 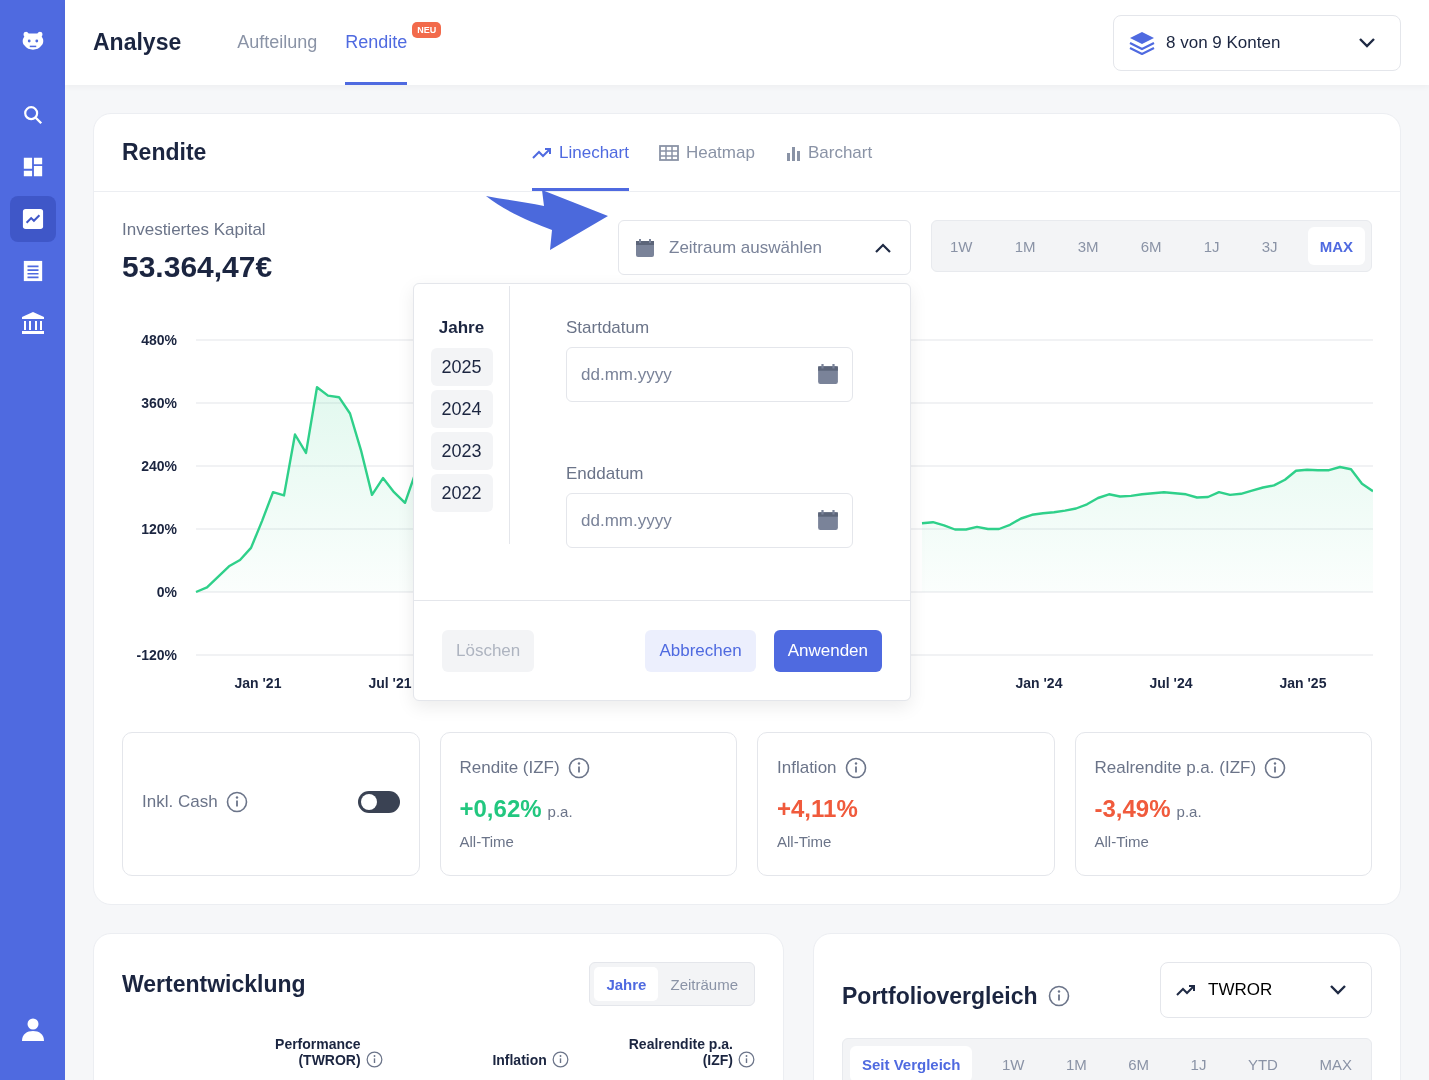 What do you see at coordinates (180, 802) in the screenshot?
I see `stat-title: Inkl. Cash` at bounding box center [180, 802].